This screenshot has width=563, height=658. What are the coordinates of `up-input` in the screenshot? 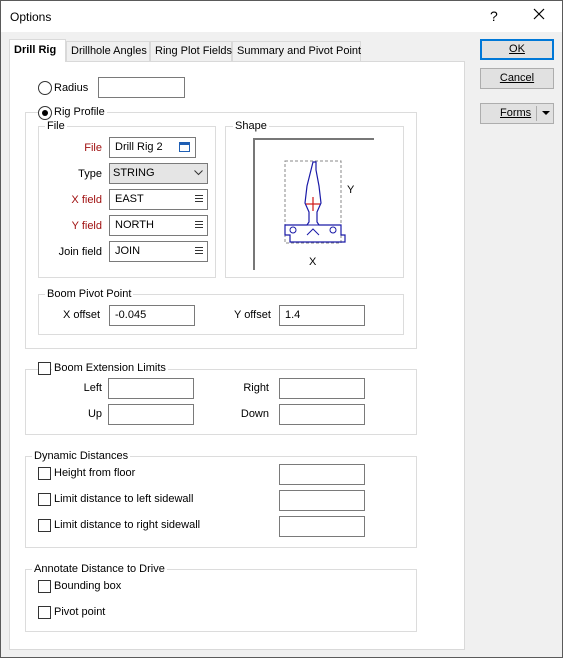 It's located at (151, 414).